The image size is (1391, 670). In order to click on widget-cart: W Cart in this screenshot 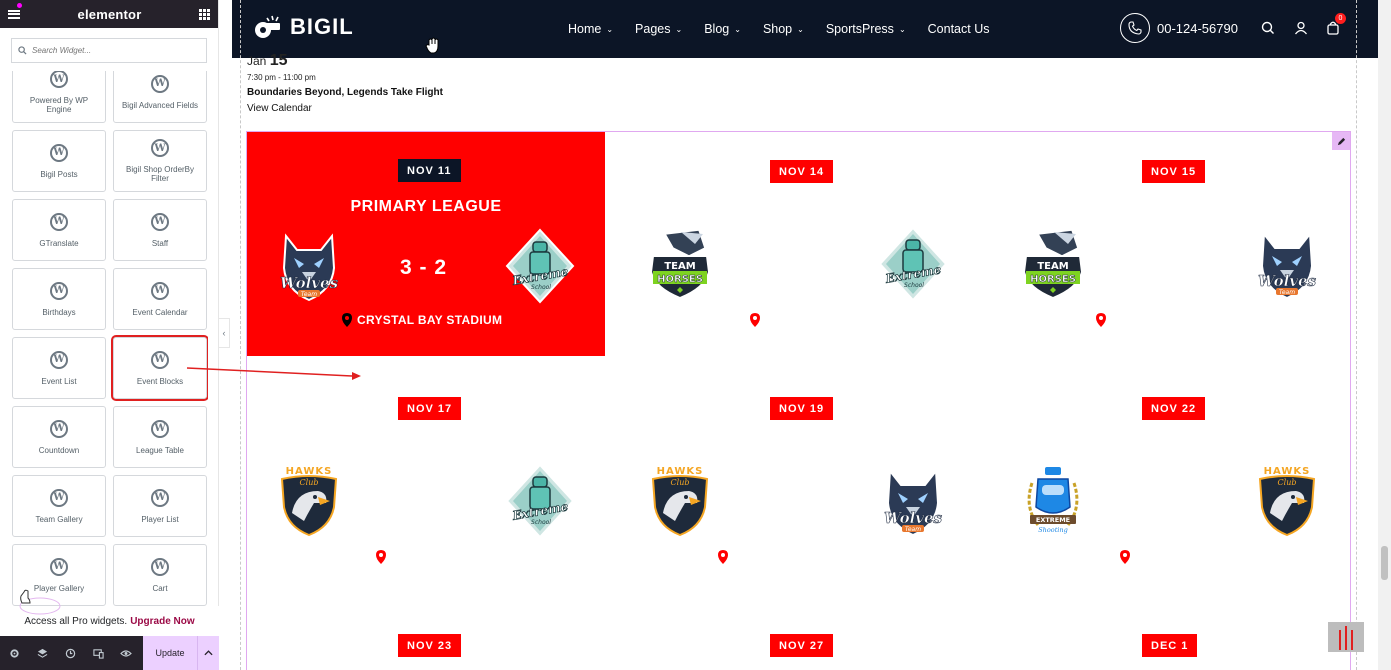, I will do `click(160, 575)`.